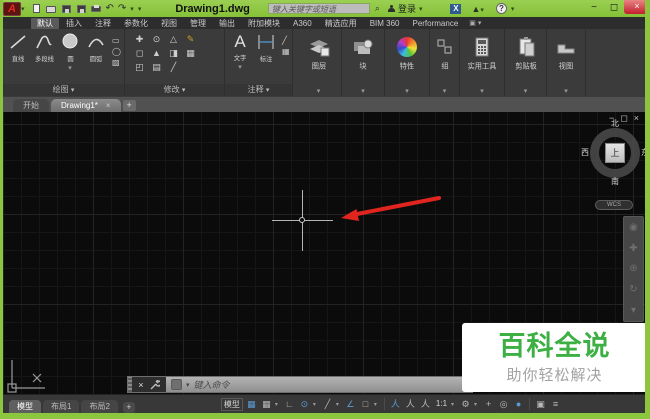  I want to click on ribbon-tab-parametric: 参数化, so click(136, 23).